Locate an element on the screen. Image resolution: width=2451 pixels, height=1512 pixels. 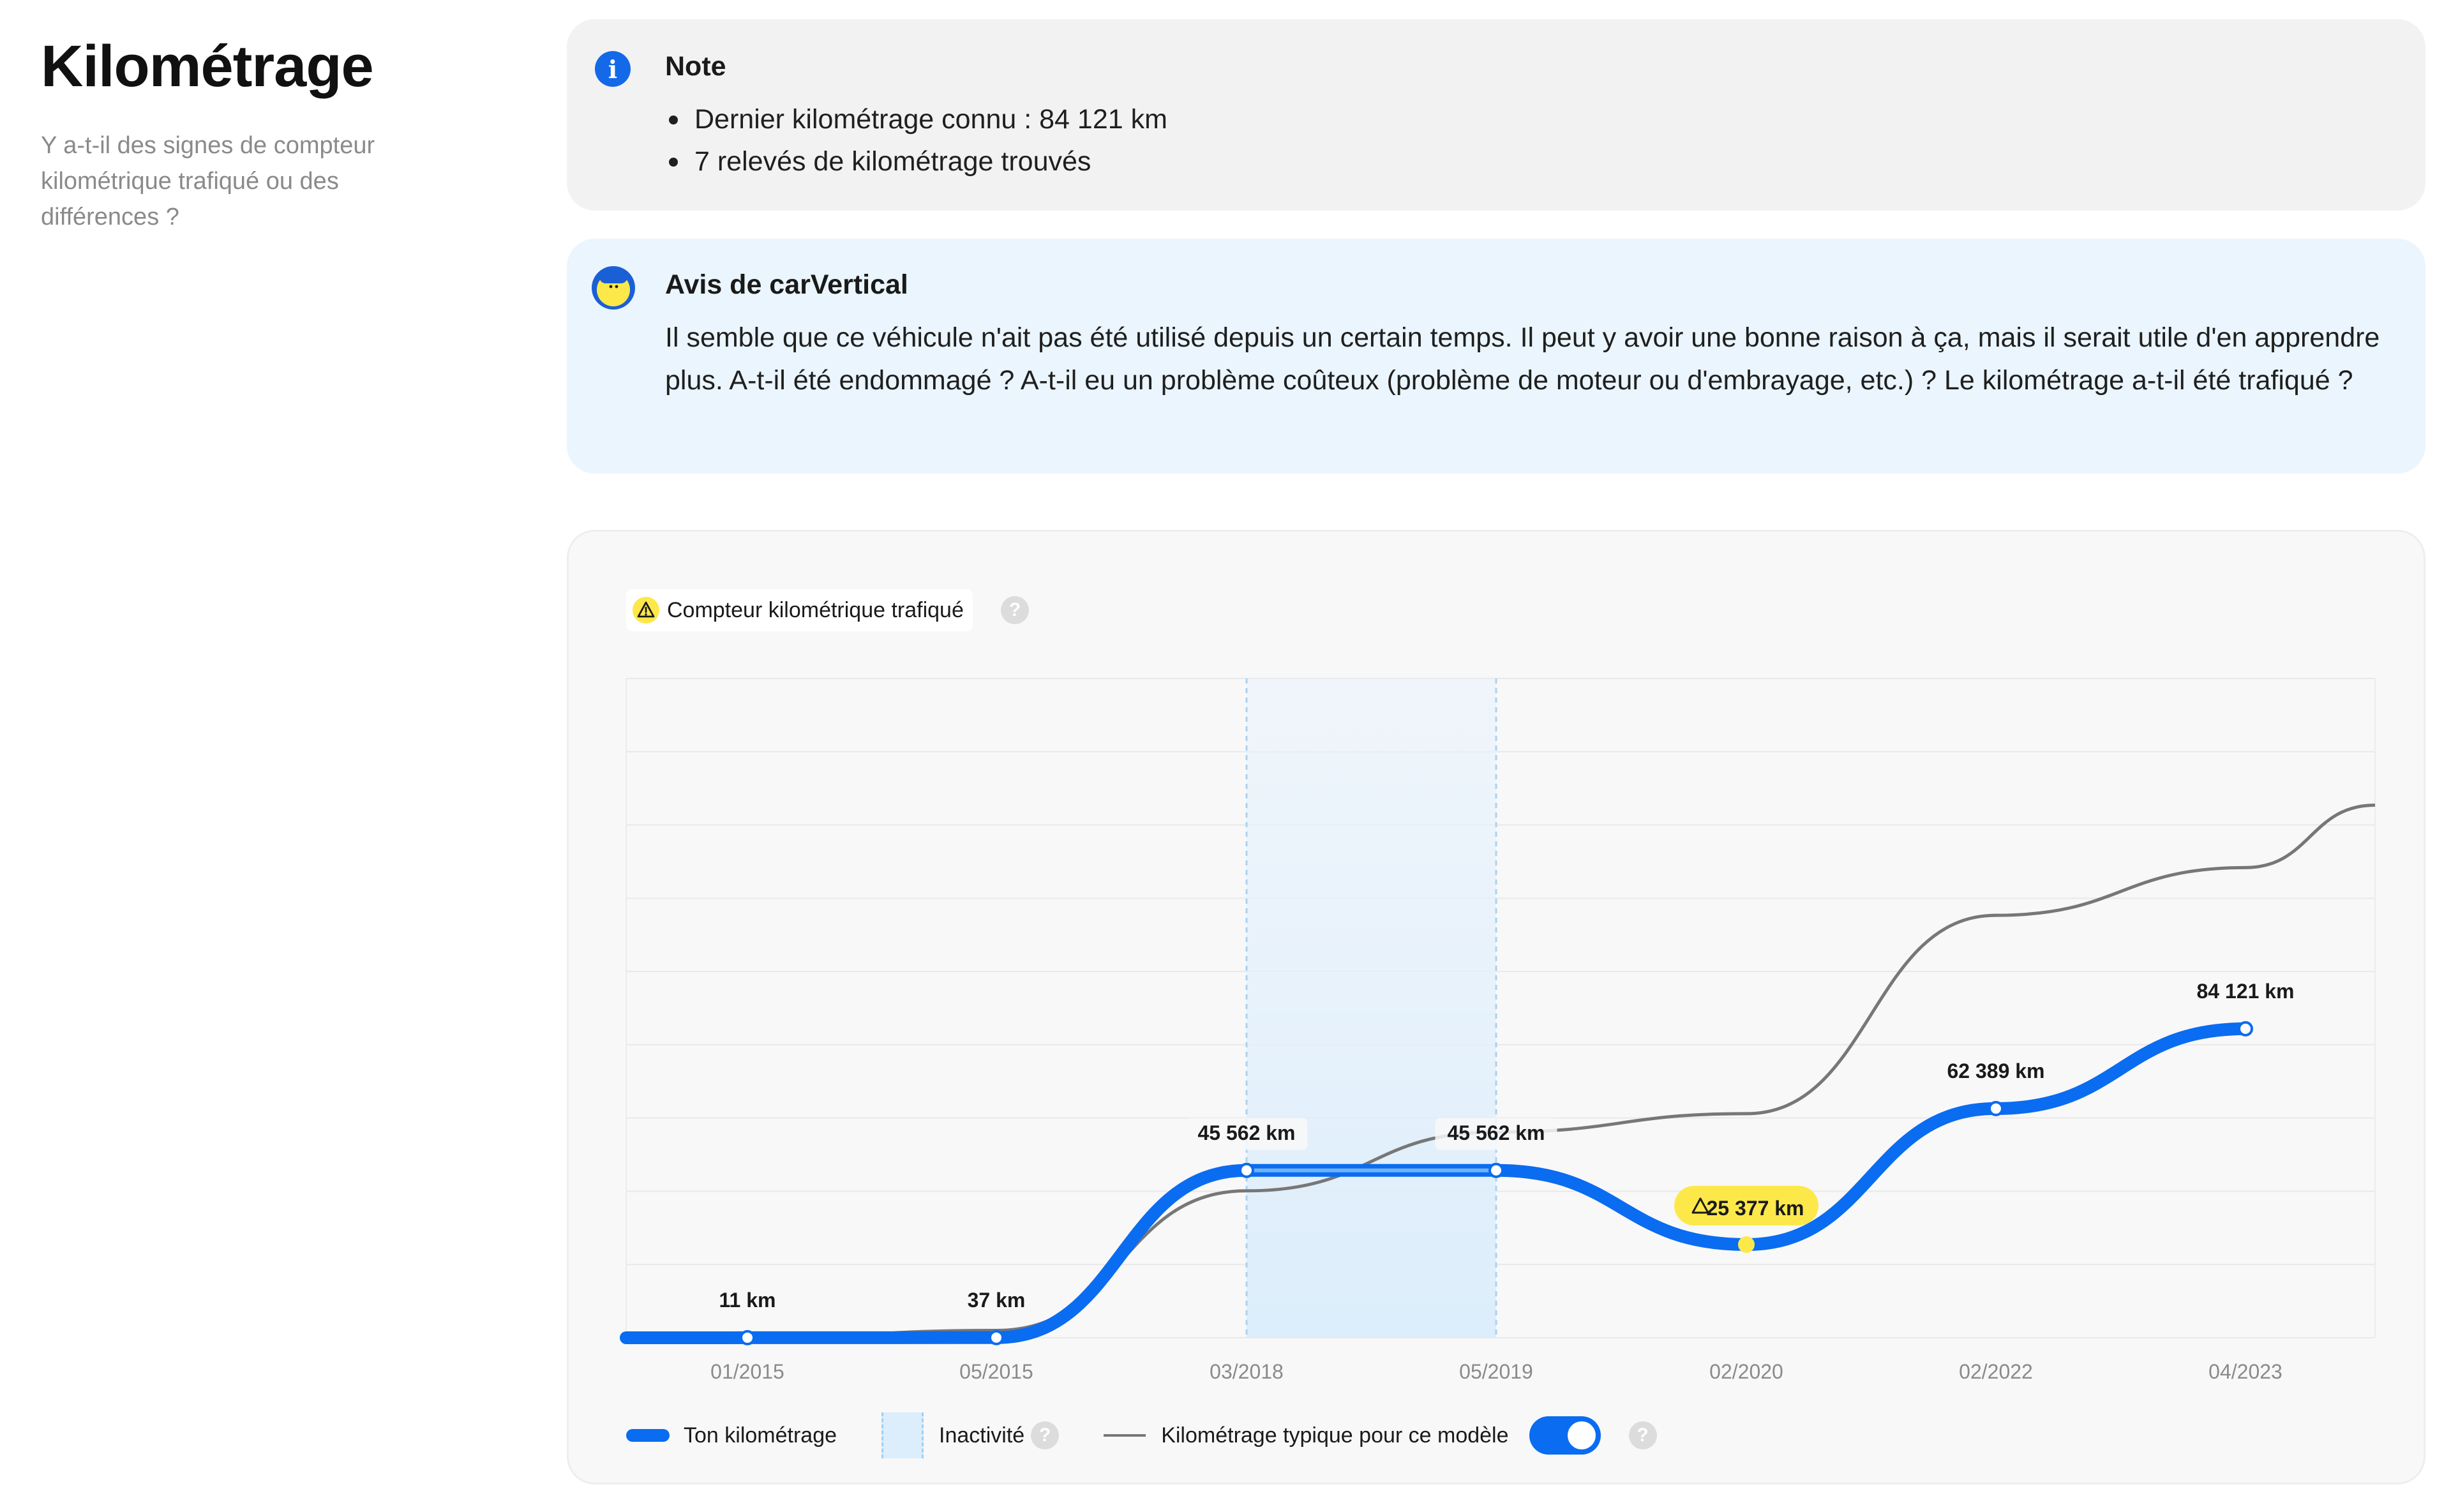
mileage-point-label: 62 389 km is located at coordinates (1996, 1071).